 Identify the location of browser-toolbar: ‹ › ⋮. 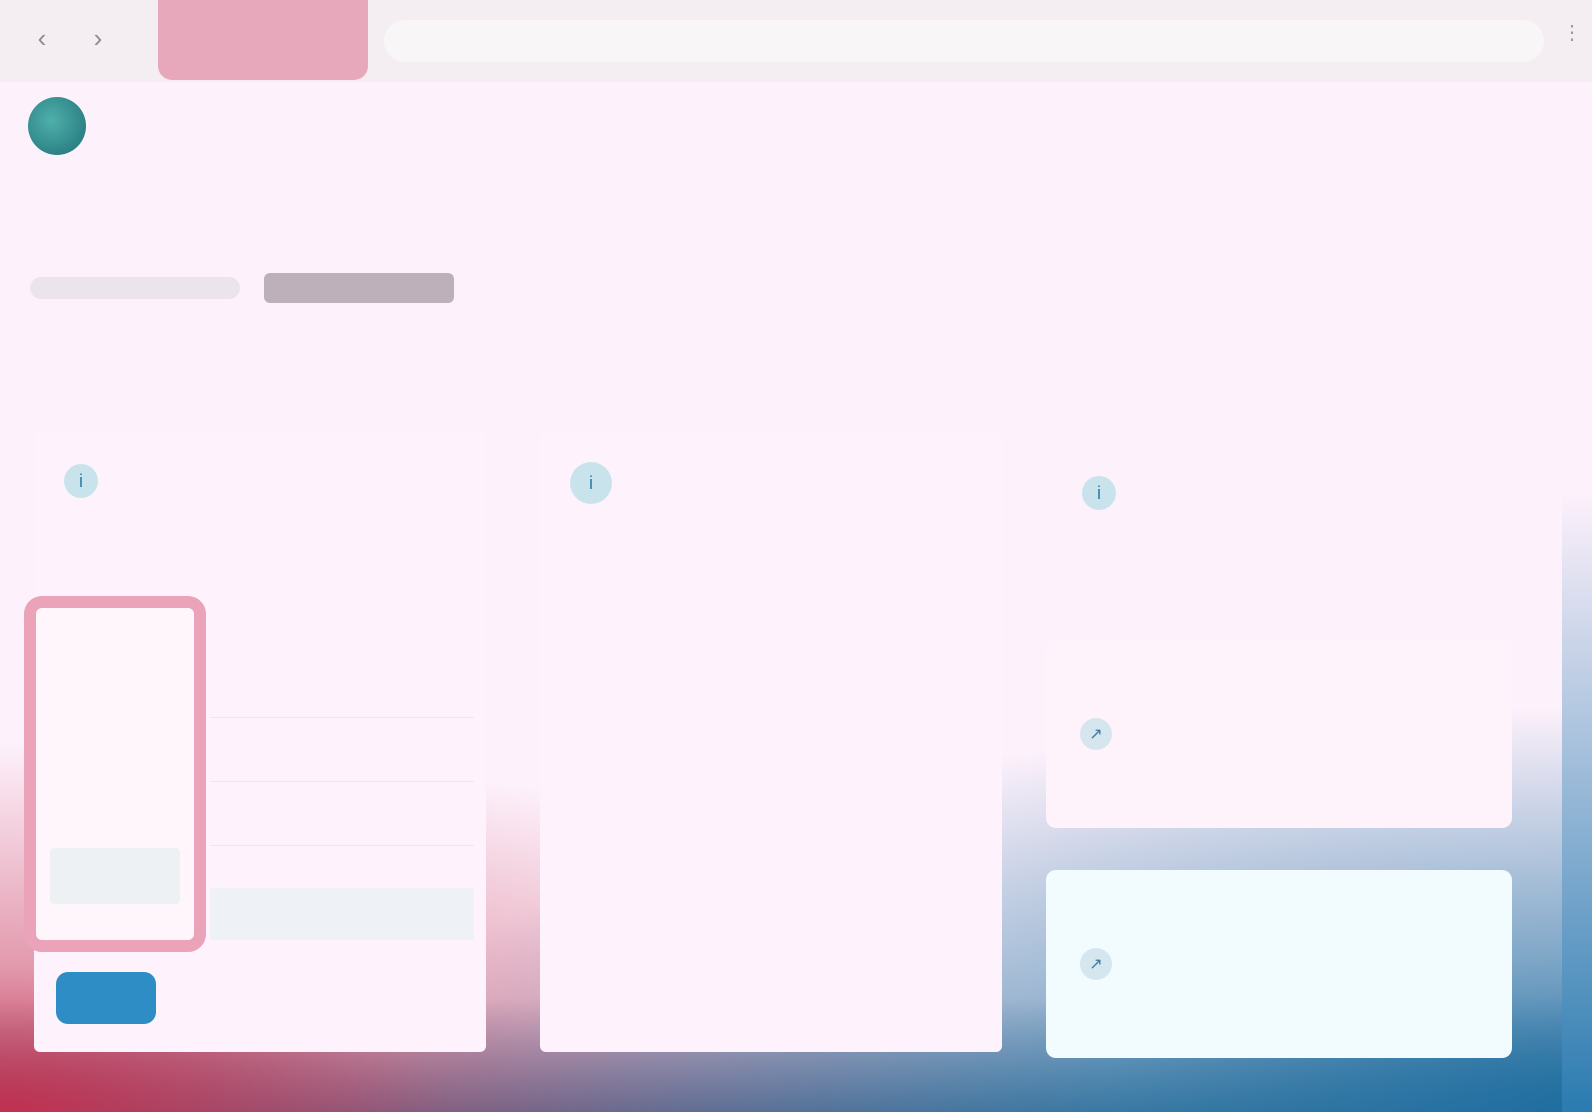
(796, 41).